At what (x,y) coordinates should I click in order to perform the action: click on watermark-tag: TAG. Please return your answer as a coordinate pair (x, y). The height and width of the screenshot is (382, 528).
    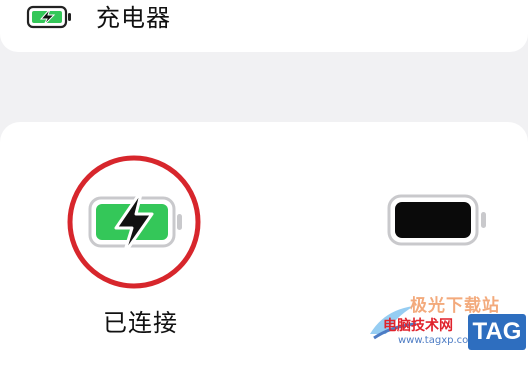
    Looking at the image, I should click on (497, 332).